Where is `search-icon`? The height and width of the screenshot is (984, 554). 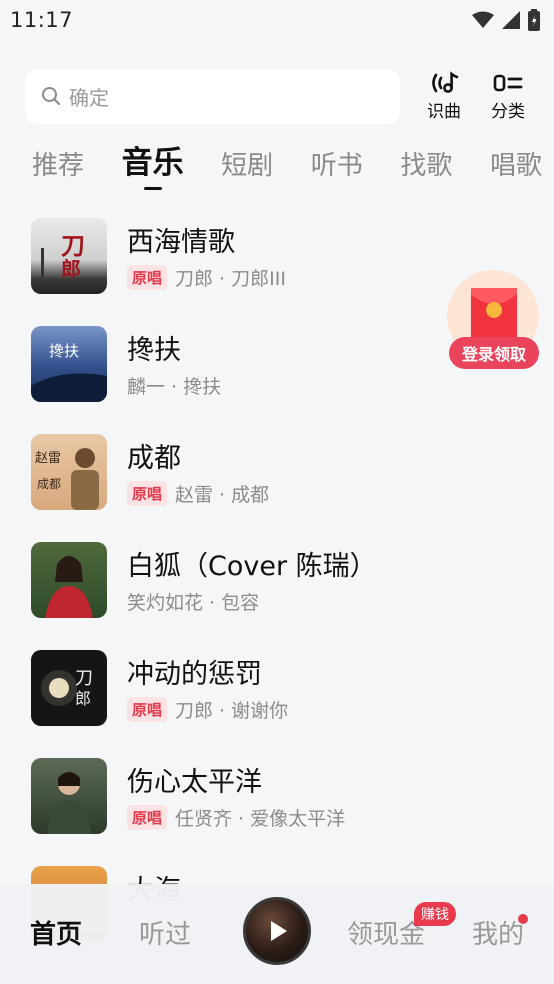
search-icon is located at coordinates (51, 96).